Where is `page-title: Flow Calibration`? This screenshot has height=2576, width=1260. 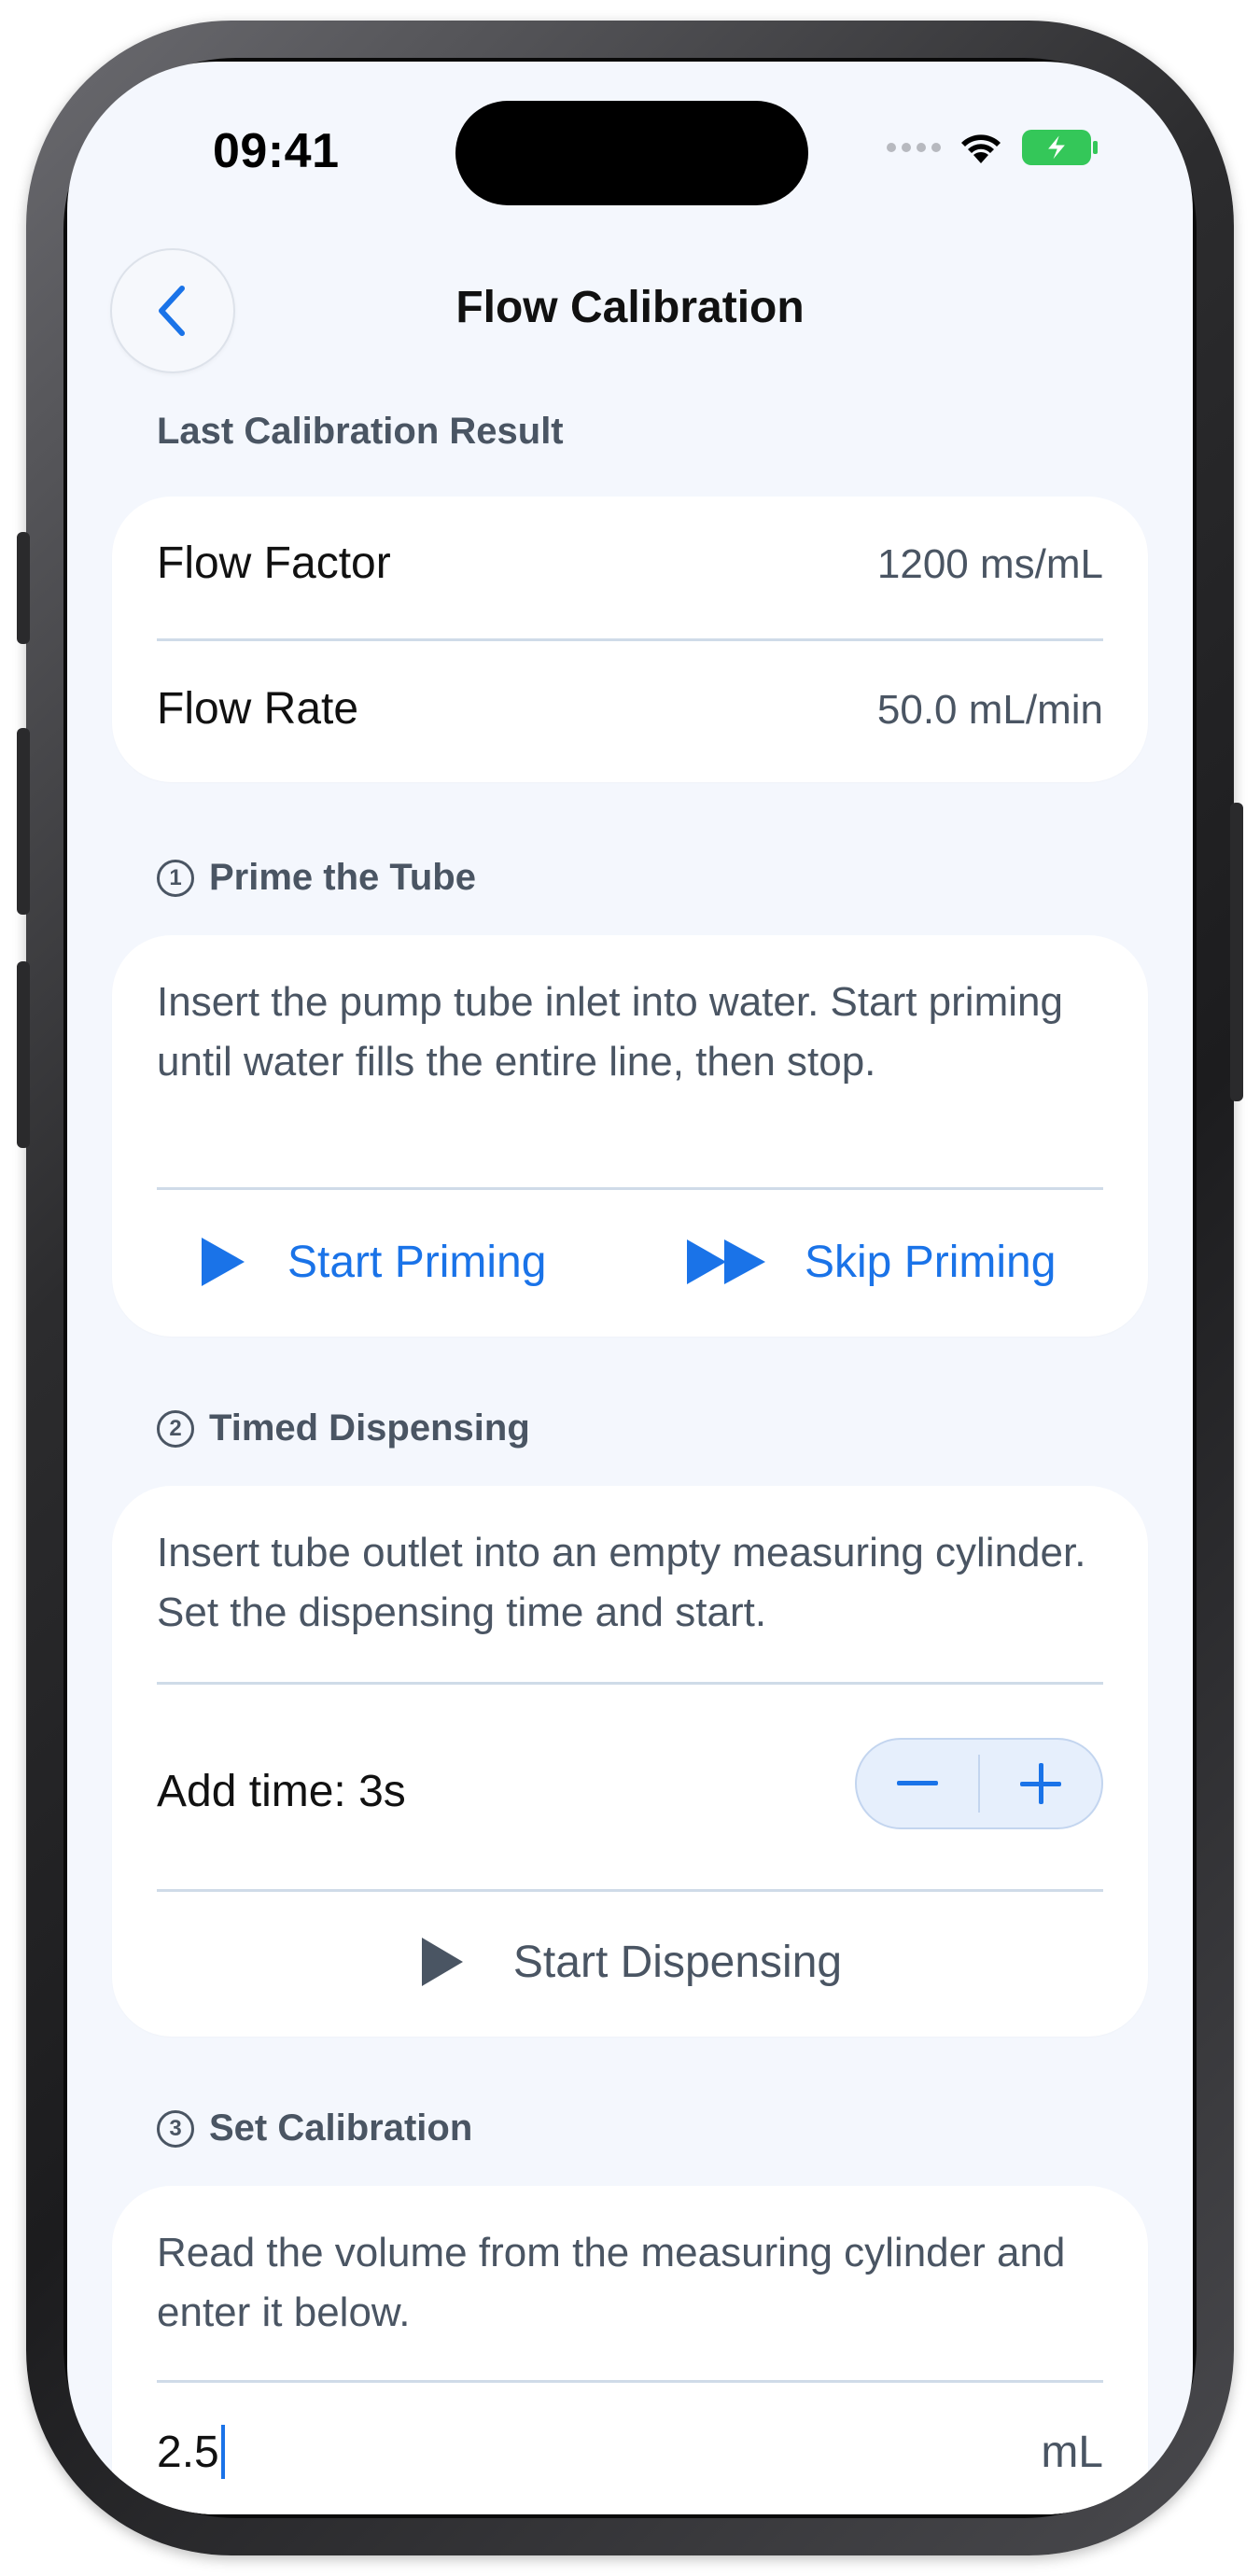 page-title: Flow Calibration is located at coordinates (630, 307).